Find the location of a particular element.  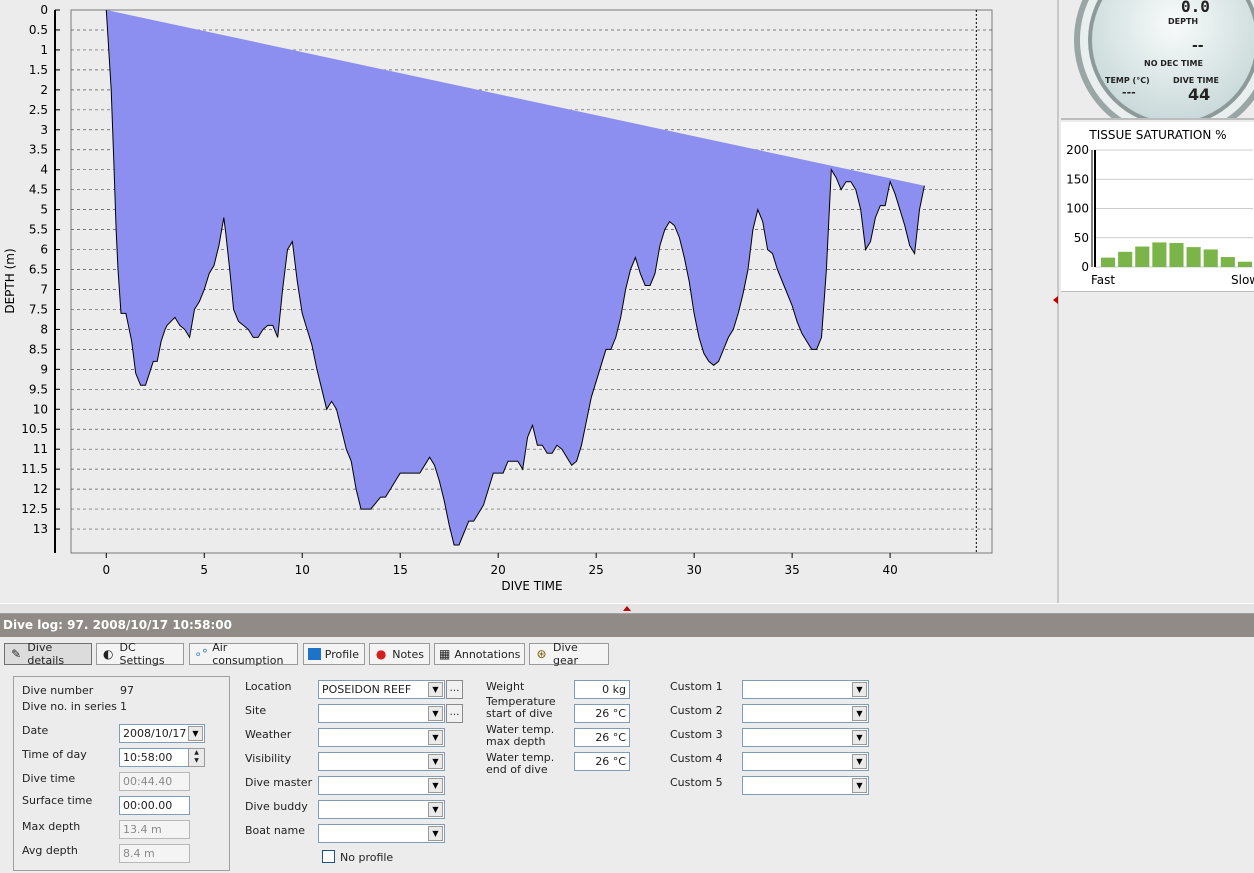

horizontal-splitter is located at coordinates (627, 608).